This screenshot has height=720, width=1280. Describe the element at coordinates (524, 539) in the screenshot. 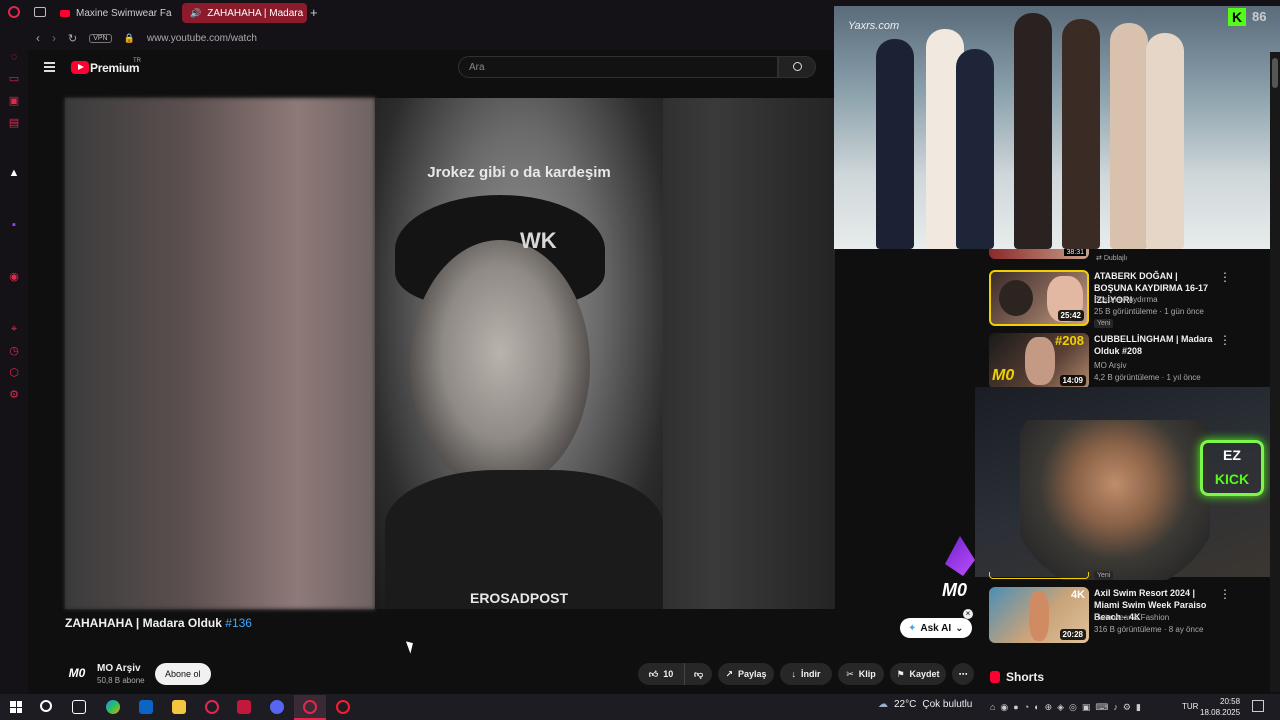

I see `video-body-shape` at that location.